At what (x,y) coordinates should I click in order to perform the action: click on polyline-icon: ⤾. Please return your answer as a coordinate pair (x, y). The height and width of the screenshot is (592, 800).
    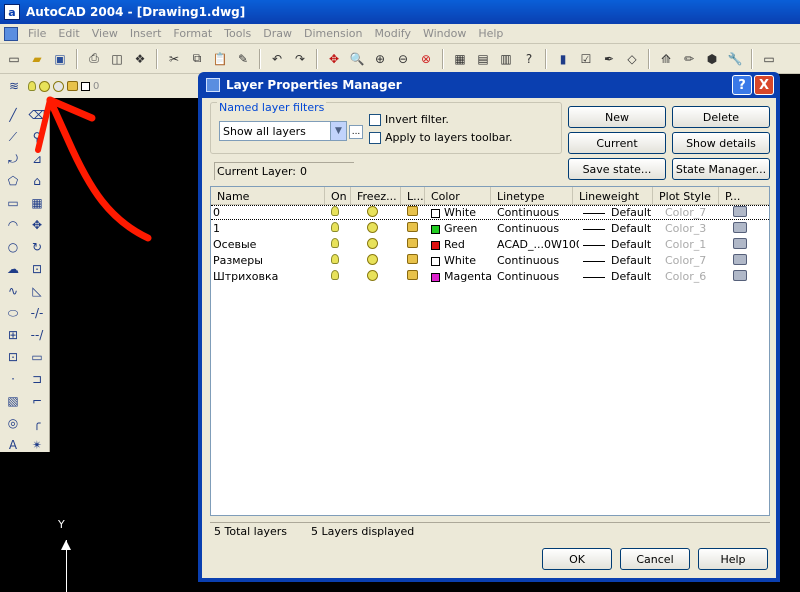
    Looking at the image, I should click on (13, 159).